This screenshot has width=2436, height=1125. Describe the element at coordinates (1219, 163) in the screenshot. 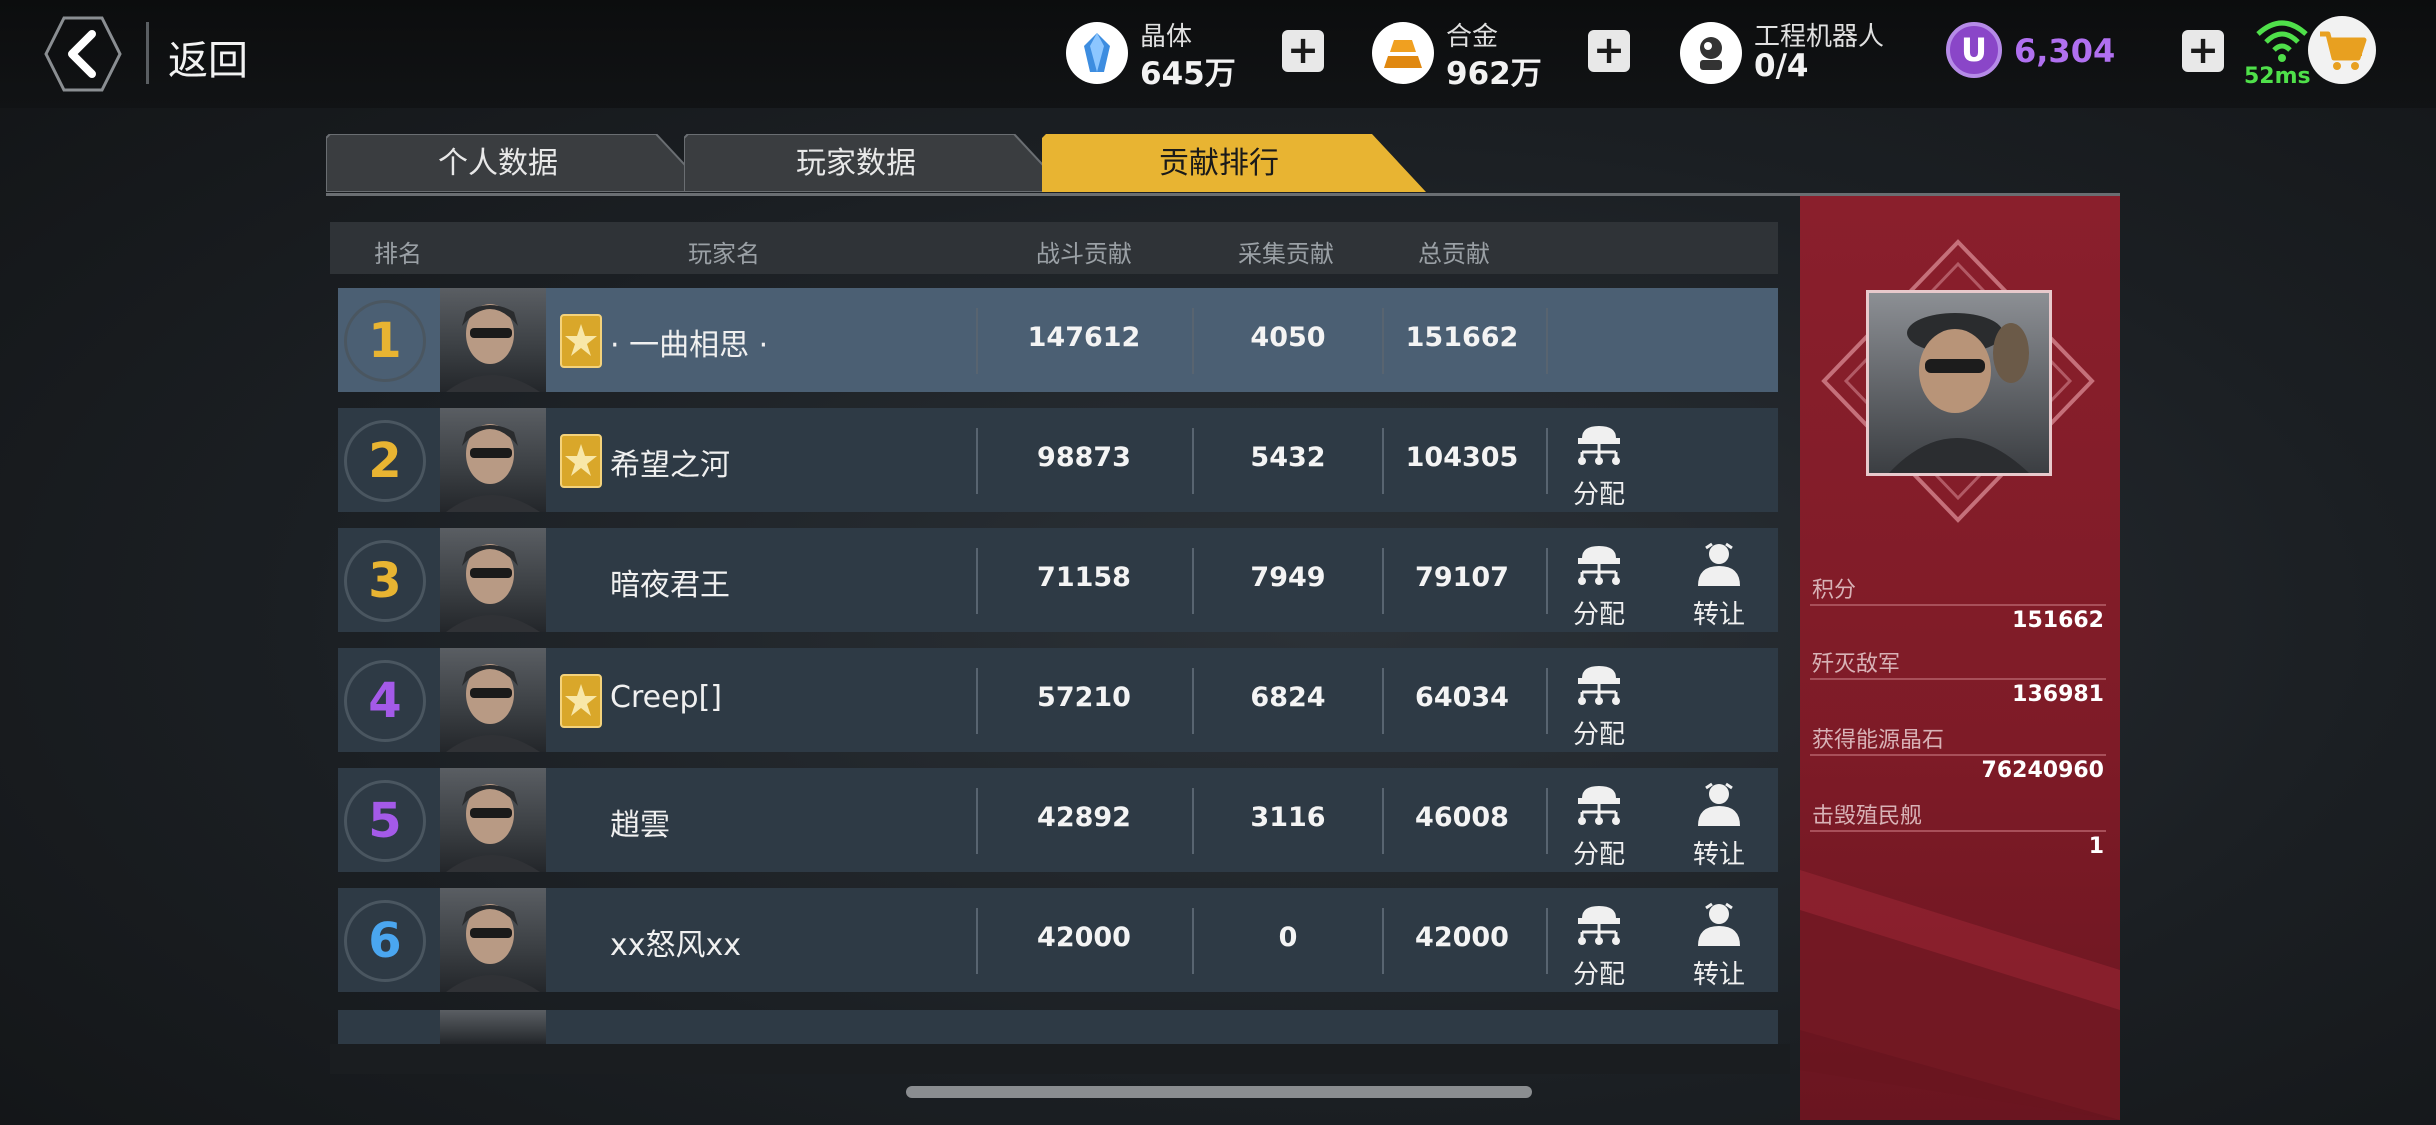

I see `tab-label: 贡献排行` at that location.